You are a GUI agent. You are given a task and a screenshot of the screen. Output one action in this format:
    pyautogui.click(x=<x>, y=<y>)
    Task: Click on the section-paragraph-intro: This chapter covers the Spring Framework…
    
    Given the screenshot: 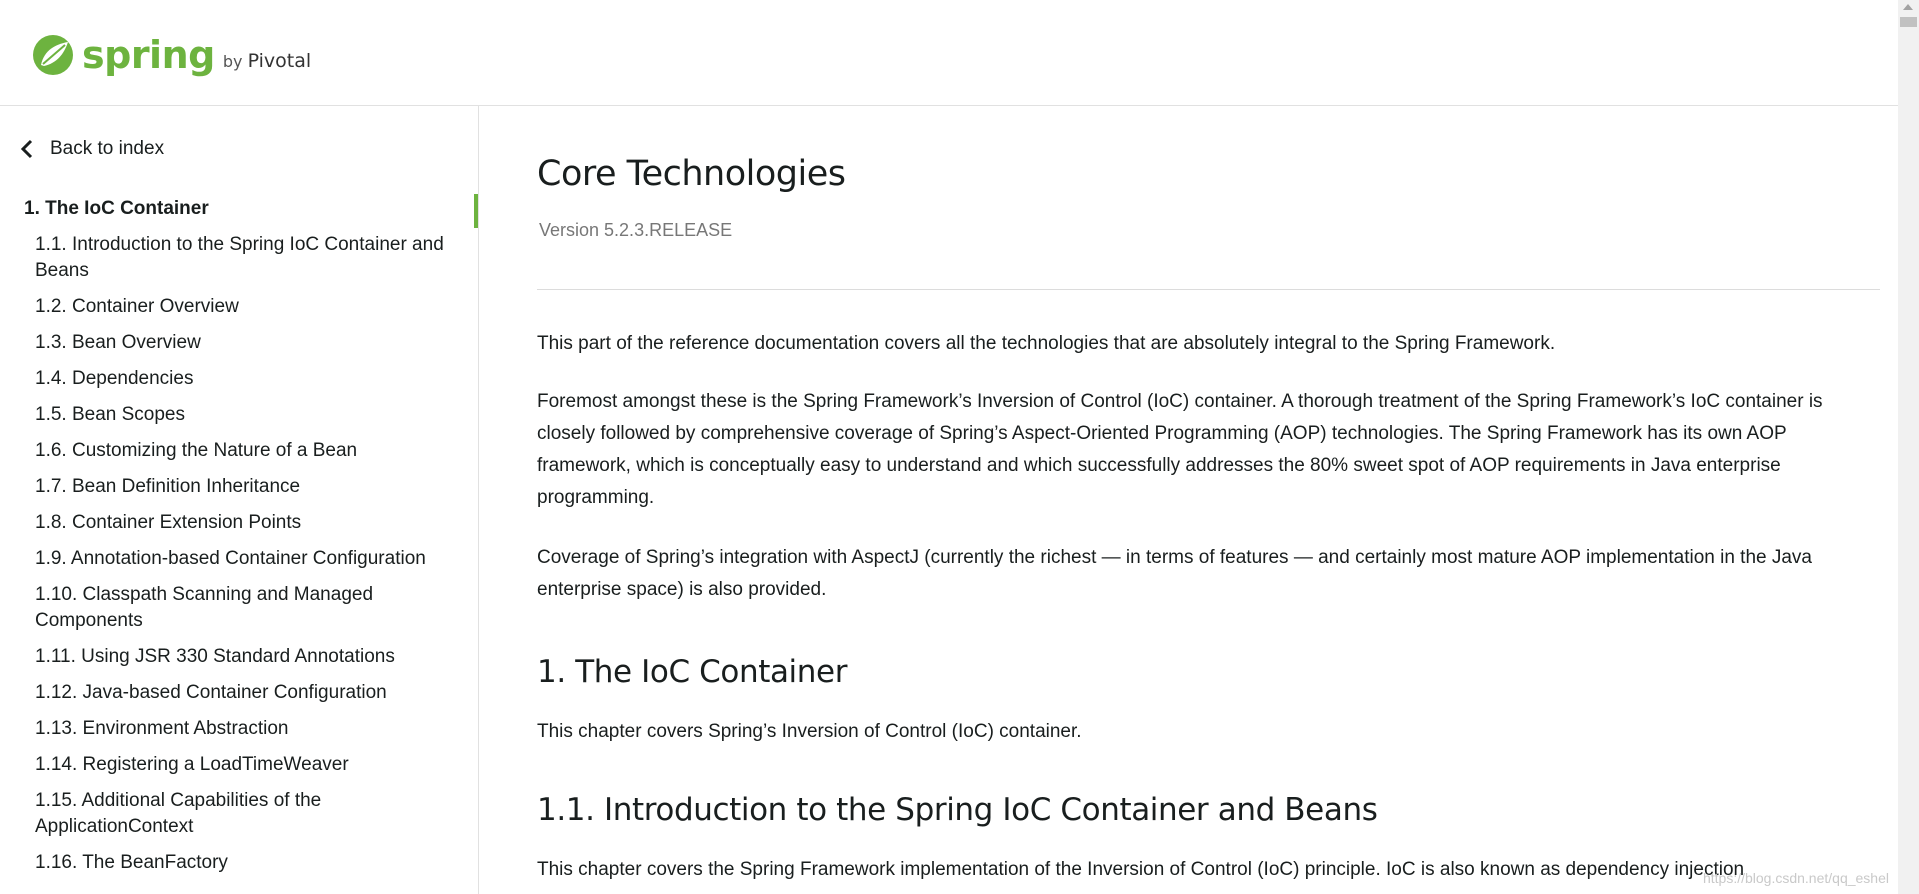 What is the action you would take?
    pyautogui.click(x=1141, y=869)
    